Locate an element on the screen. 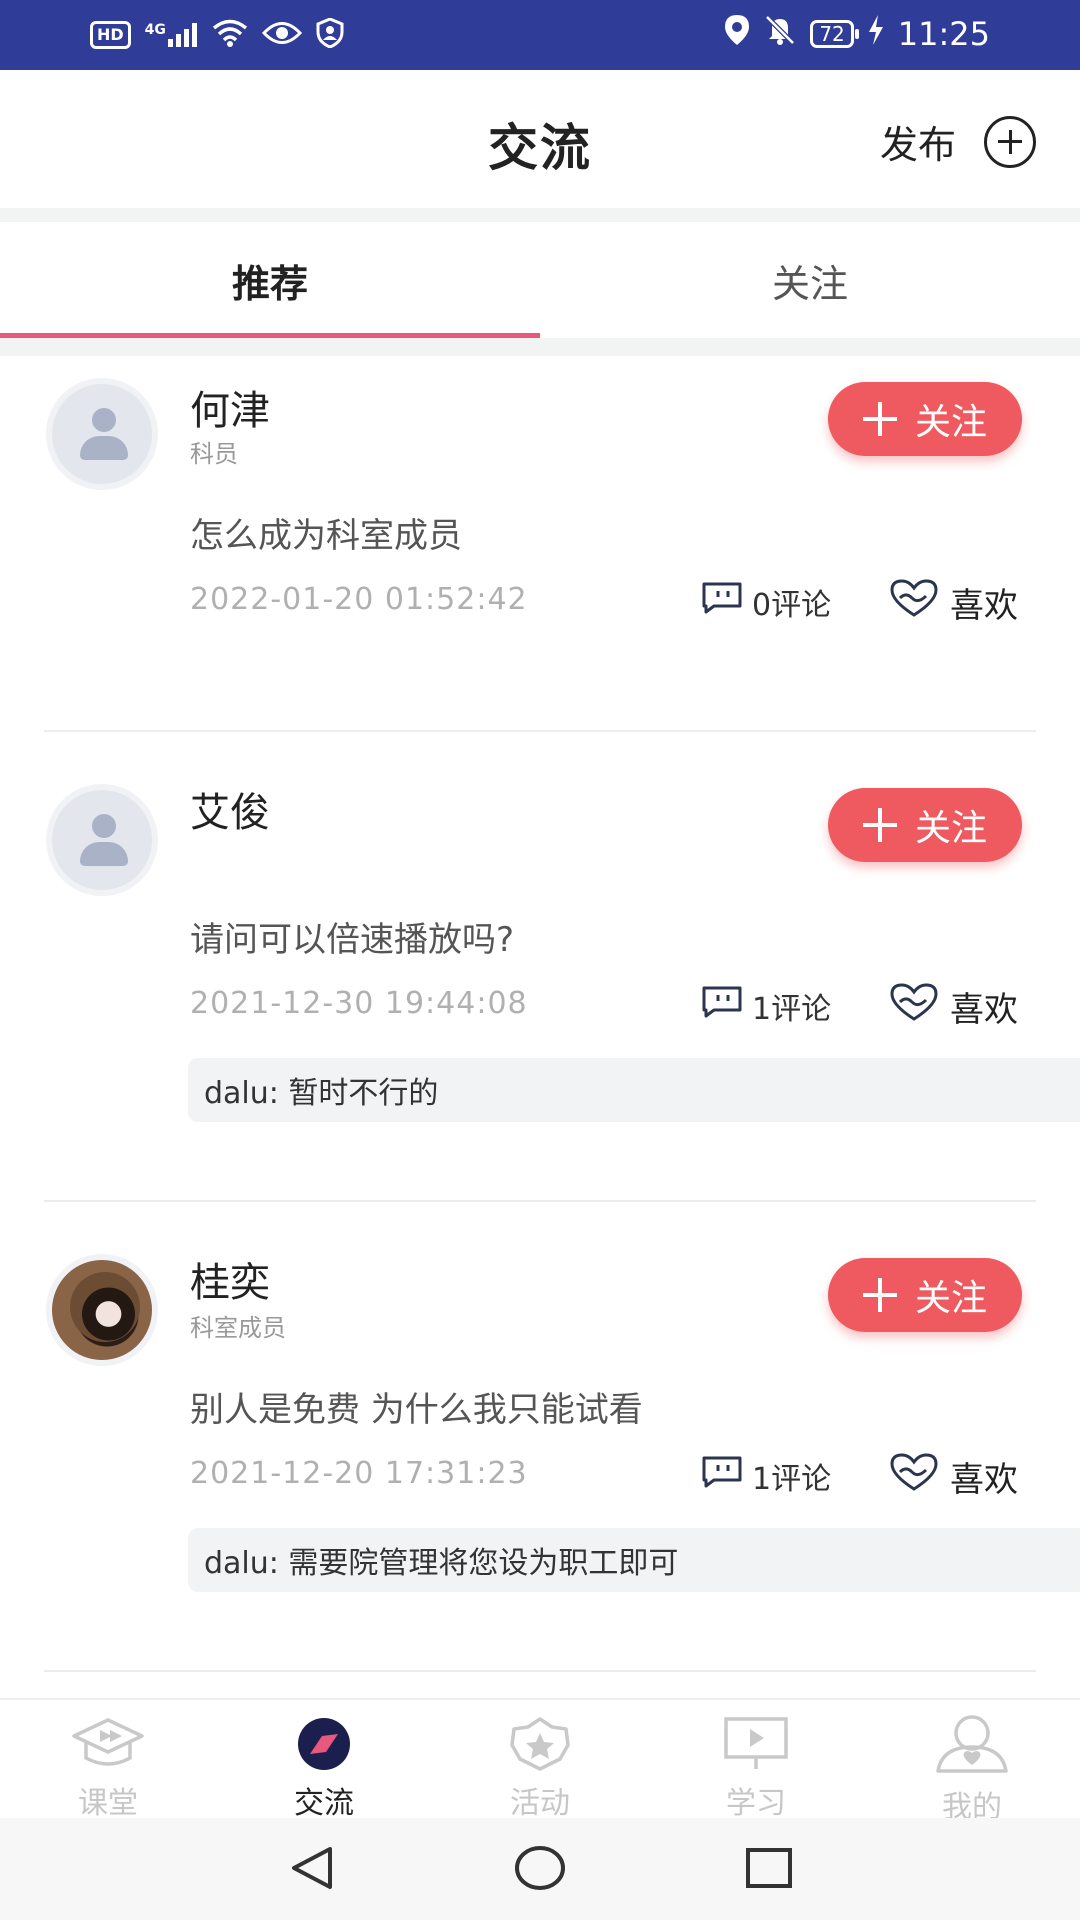 The height and width of the screenshot is (1920, 1080). home-circle-icon is located at coordinates (540, 1868).